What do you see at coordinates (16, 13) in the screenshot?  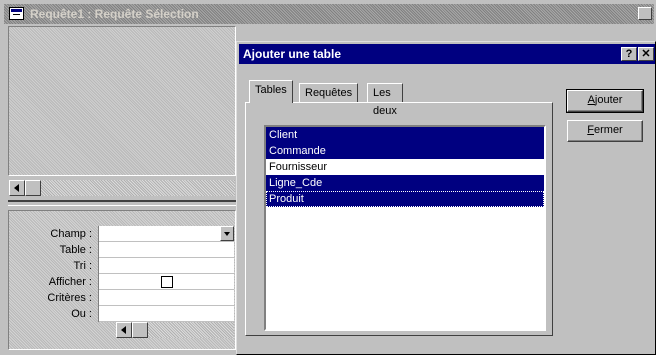 I see `query-icon` at bounding box center [16, 13].